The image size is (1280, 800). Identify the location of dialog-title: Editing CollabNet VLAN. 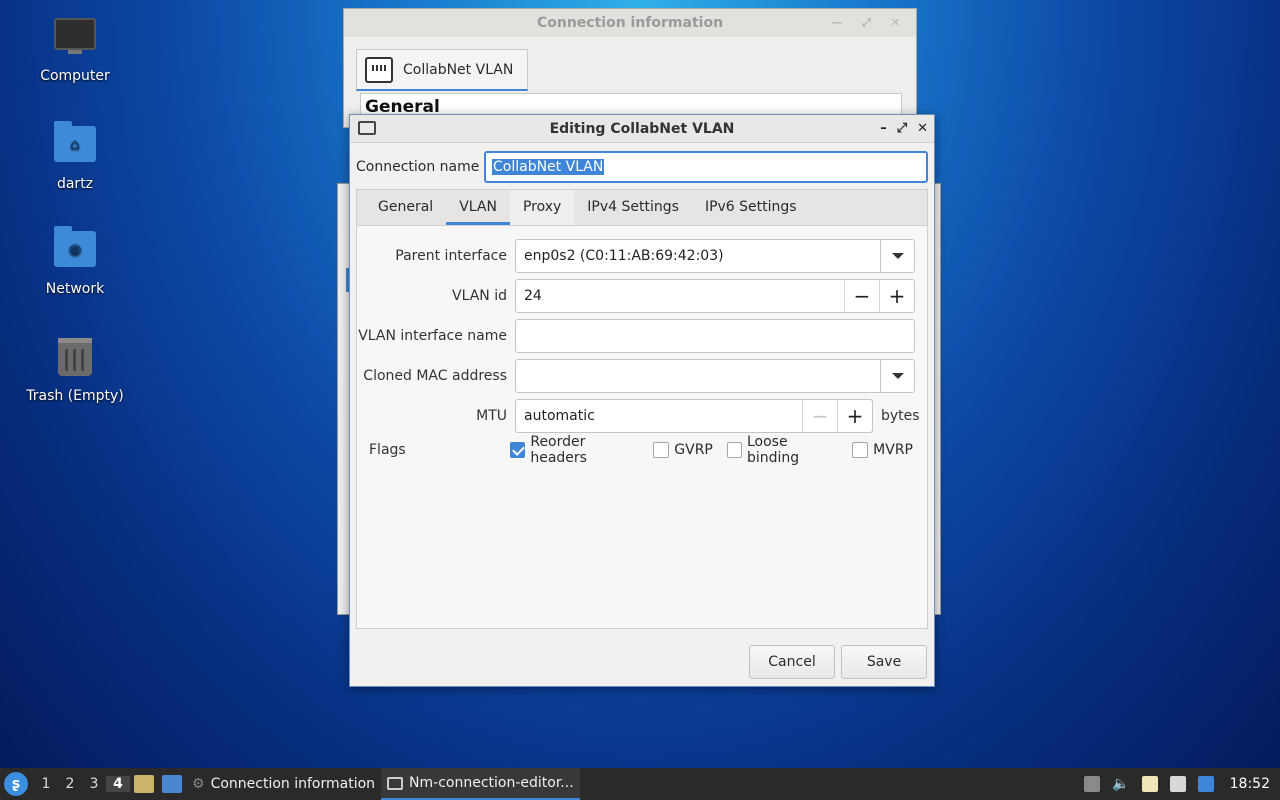
(642, 129).